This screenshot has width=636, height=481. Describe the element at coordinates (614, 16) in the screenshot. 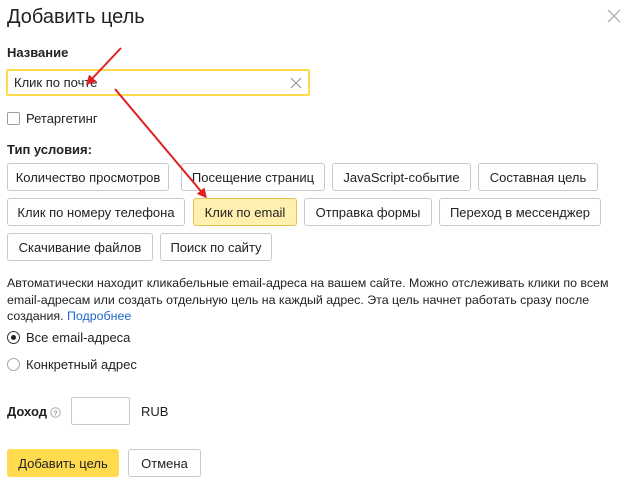

I see `close-icon` at that location.